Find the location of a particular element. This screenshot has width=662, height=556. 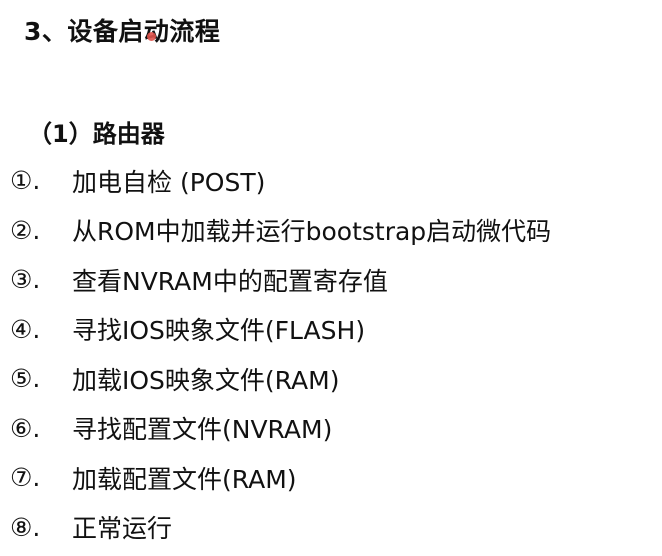

step-number: ⑧. is located at coordinates (25, 527).